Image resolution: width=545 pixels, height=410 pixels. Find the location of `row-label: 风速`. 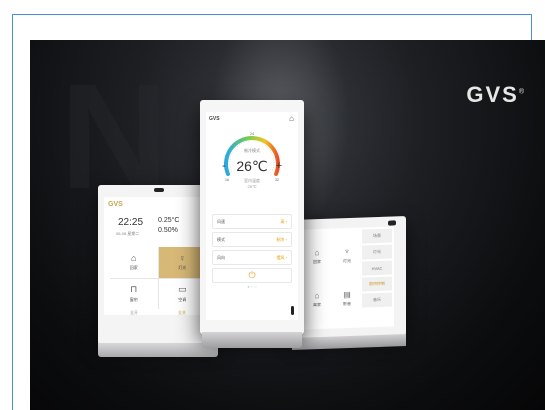

row-label: 风速 is located at coordinates (221, 221).